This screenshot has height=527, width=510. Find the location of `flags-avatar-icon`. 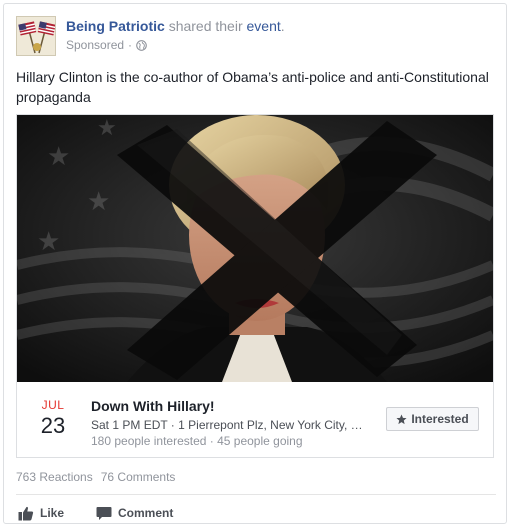

flags-avatar-icon is located at coordinates (36, 36).